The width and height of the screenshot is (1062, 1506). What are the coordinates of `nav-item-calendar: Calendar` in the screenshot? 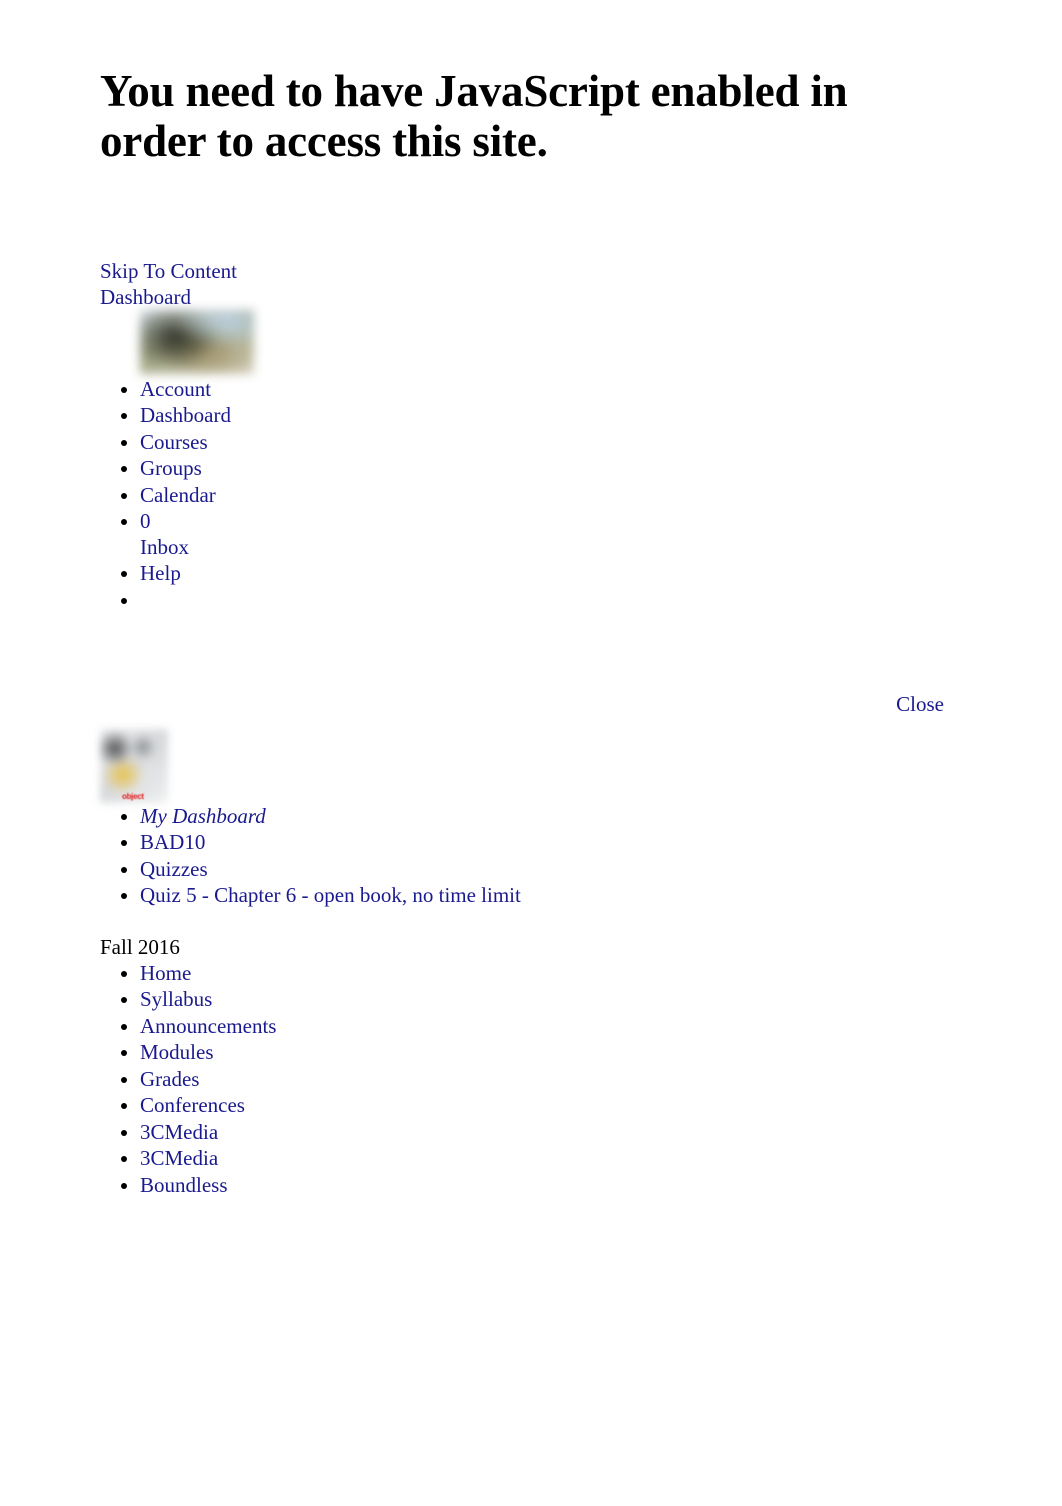 It's located at (551, 495).